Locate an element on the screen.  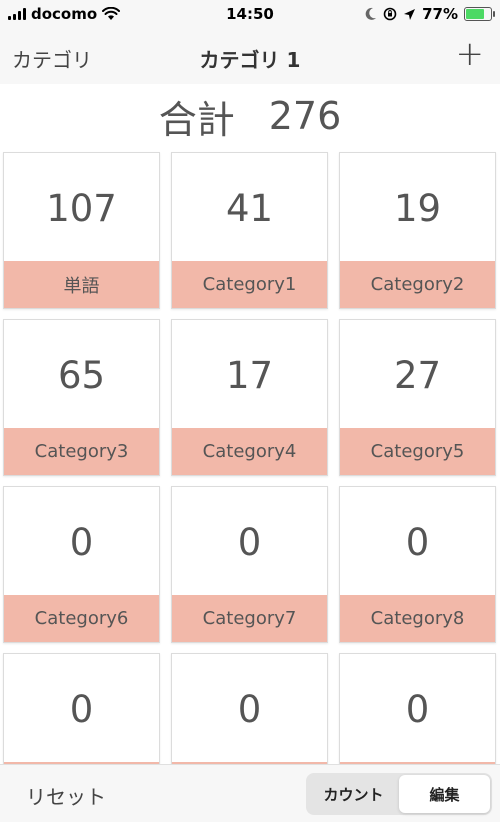
category-card: 0 Category8 is located at coordinates (417, 564).